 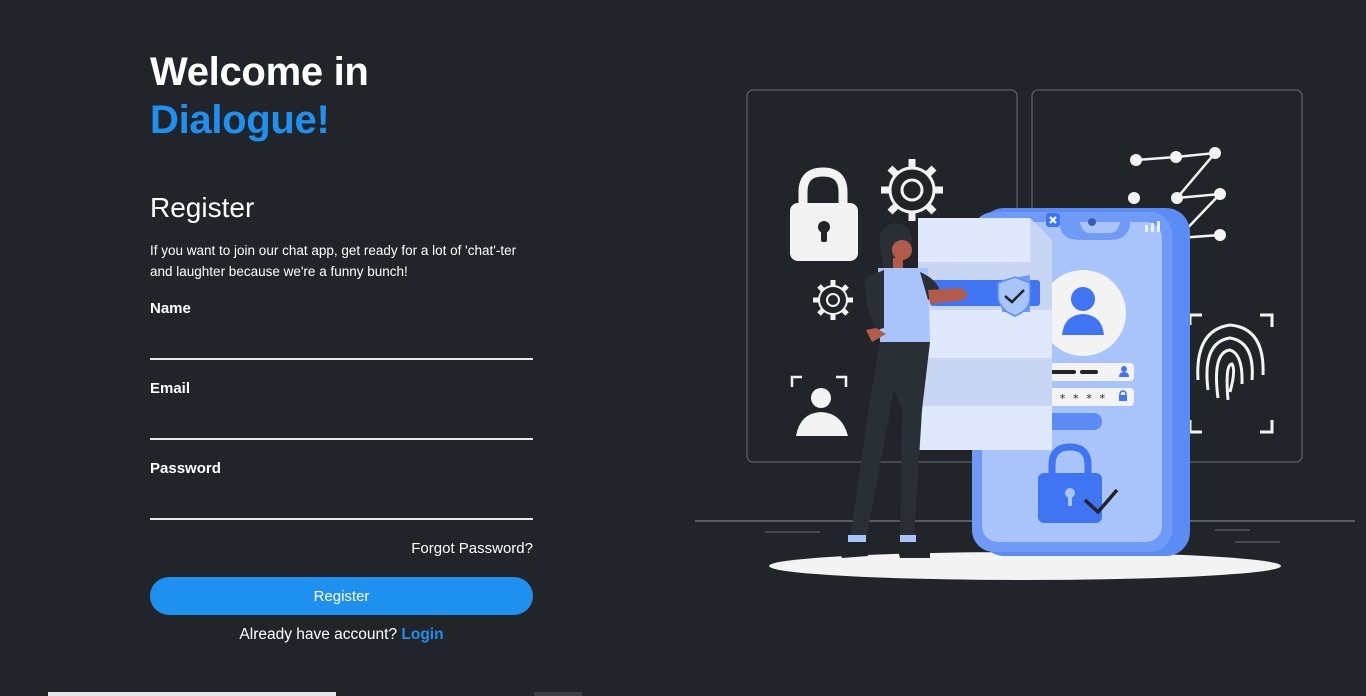 I want to click on face-scan-icon, so click(x=819, y=405).